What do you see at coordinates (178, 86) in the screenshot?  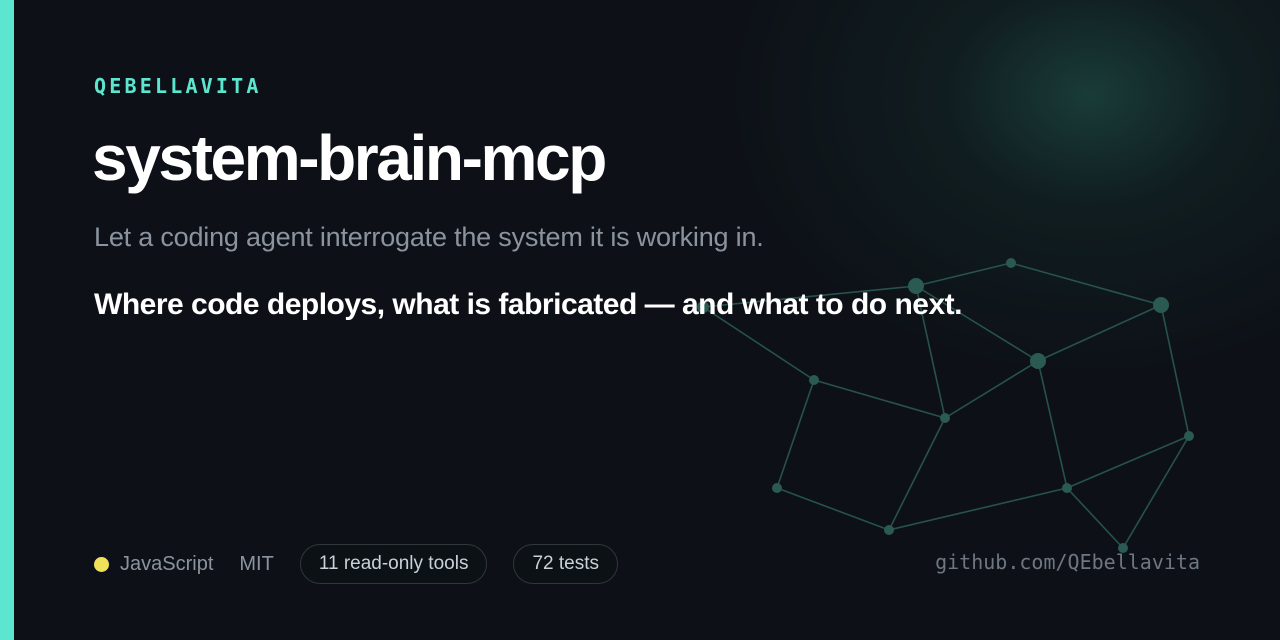 I see `repo-owner: QEBELLAVITA` at bounding box center [178, 86].